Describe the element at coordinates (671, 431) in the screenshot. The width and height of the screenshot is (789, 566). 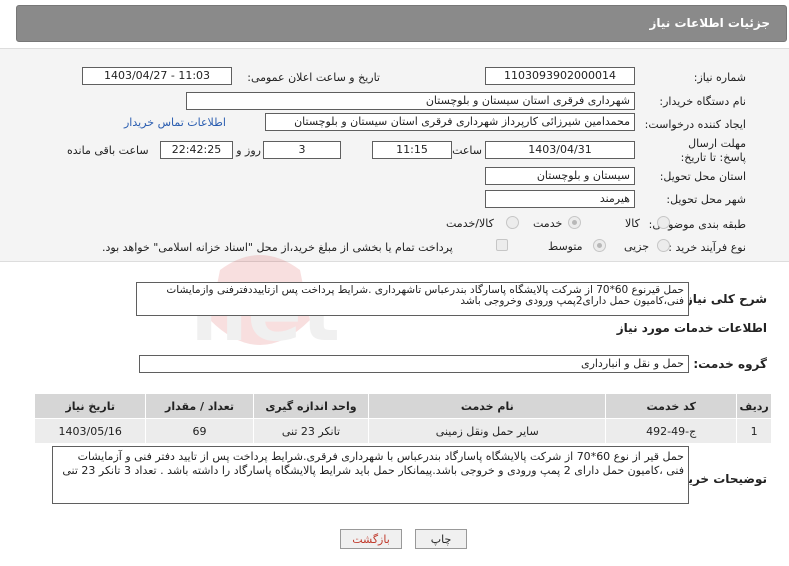
I see `cell-service-code: ج-49-492` at that location.